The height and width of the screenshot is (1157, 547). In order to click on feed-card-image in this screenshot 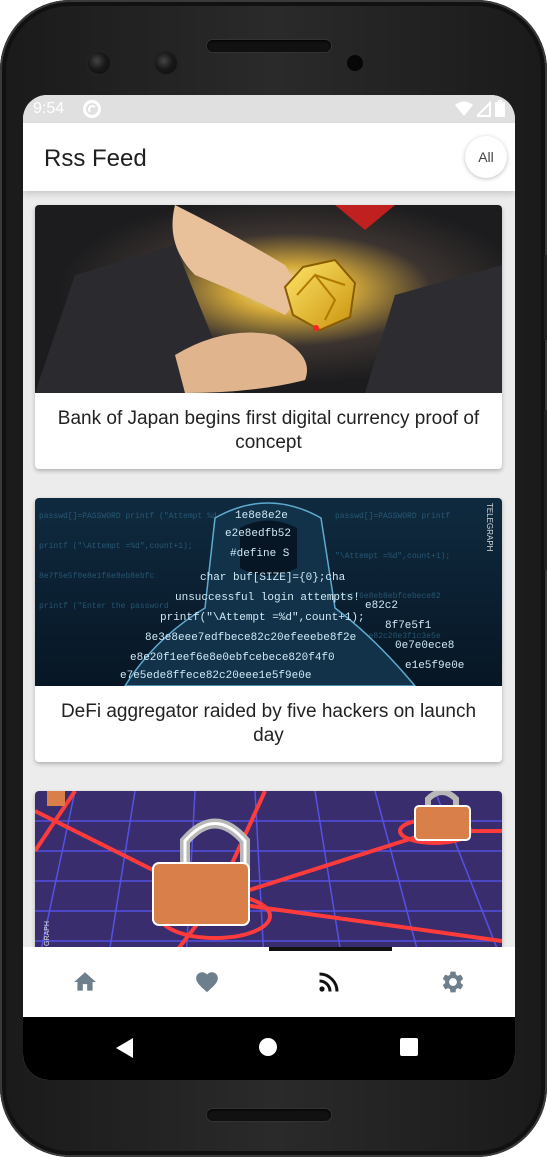, I will do `click(268, 299)`.